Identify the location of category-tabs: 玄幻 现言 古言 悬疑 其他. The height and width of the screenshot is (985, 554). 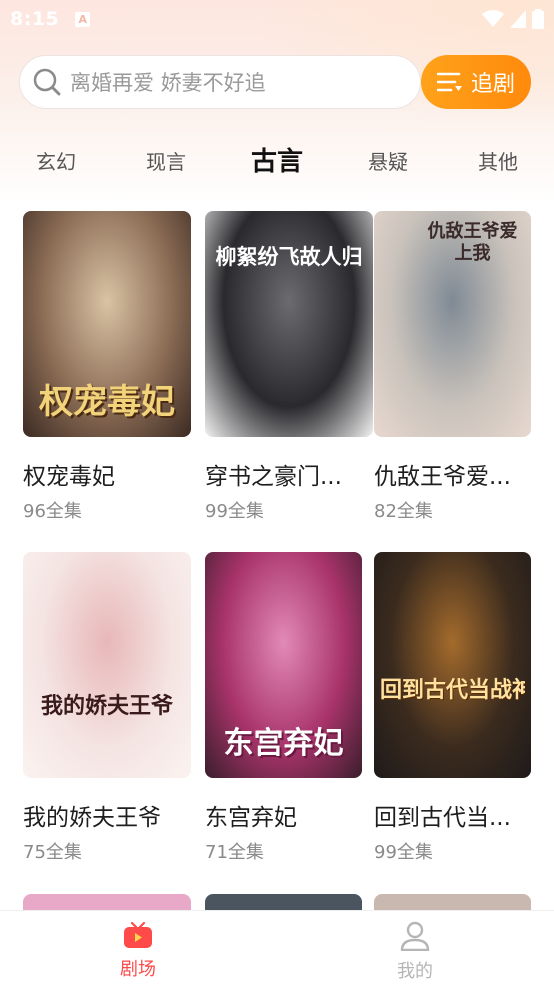
(277, 162).